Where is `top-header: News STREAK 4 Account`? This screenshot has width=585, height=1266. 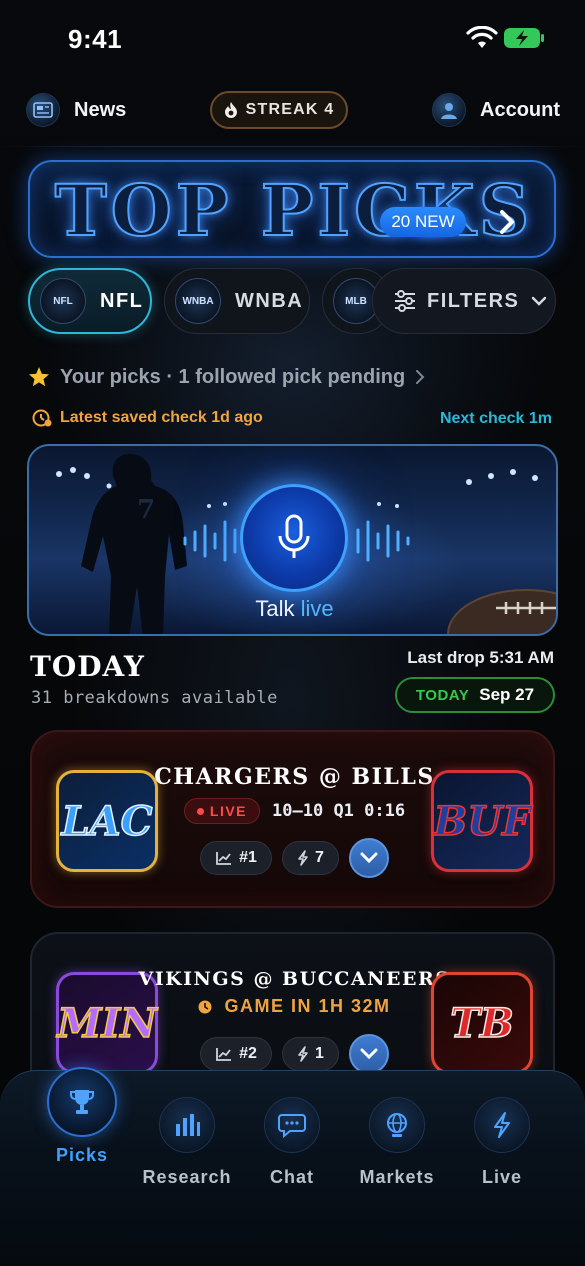 top-header: News STREAK 4 Account is located at coordinates (292, 111).